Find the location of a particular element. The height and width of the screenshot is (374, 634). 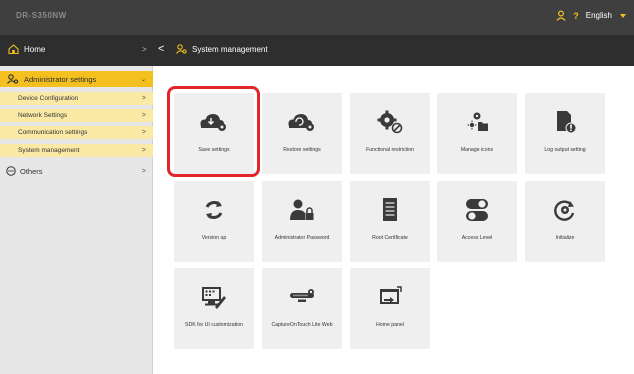

sidebar-item-communication-settings: Communication settings > is located at coordinates (76, 132).